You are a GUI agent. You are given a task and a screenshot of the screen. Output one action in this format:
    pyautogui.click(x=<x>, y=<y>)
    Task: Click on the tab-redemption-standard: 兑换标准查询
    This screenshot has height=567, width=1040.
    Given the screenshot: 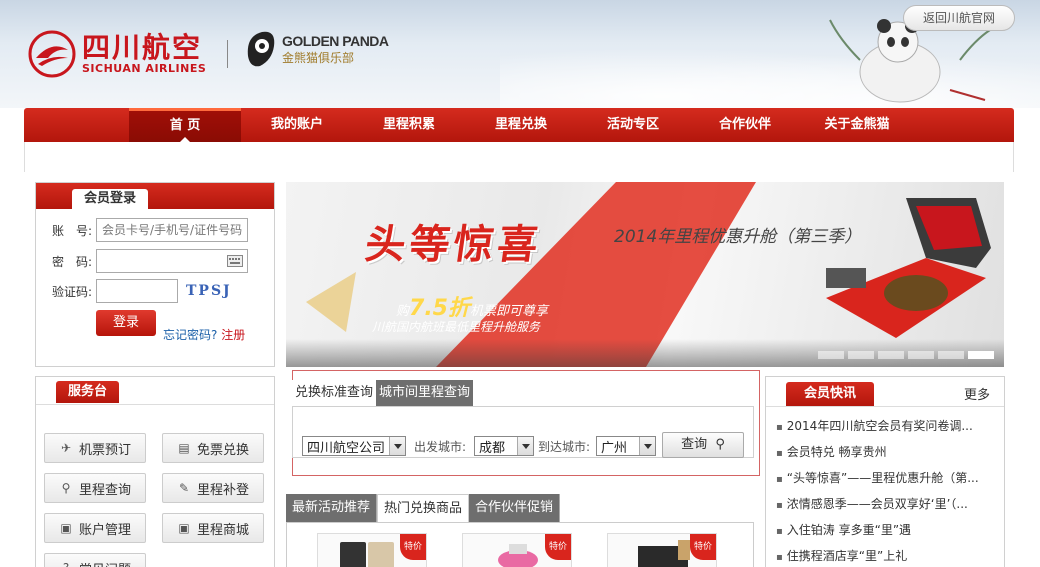 What is the action you would take?
    pyautogui.click(x=334, y=393)
    